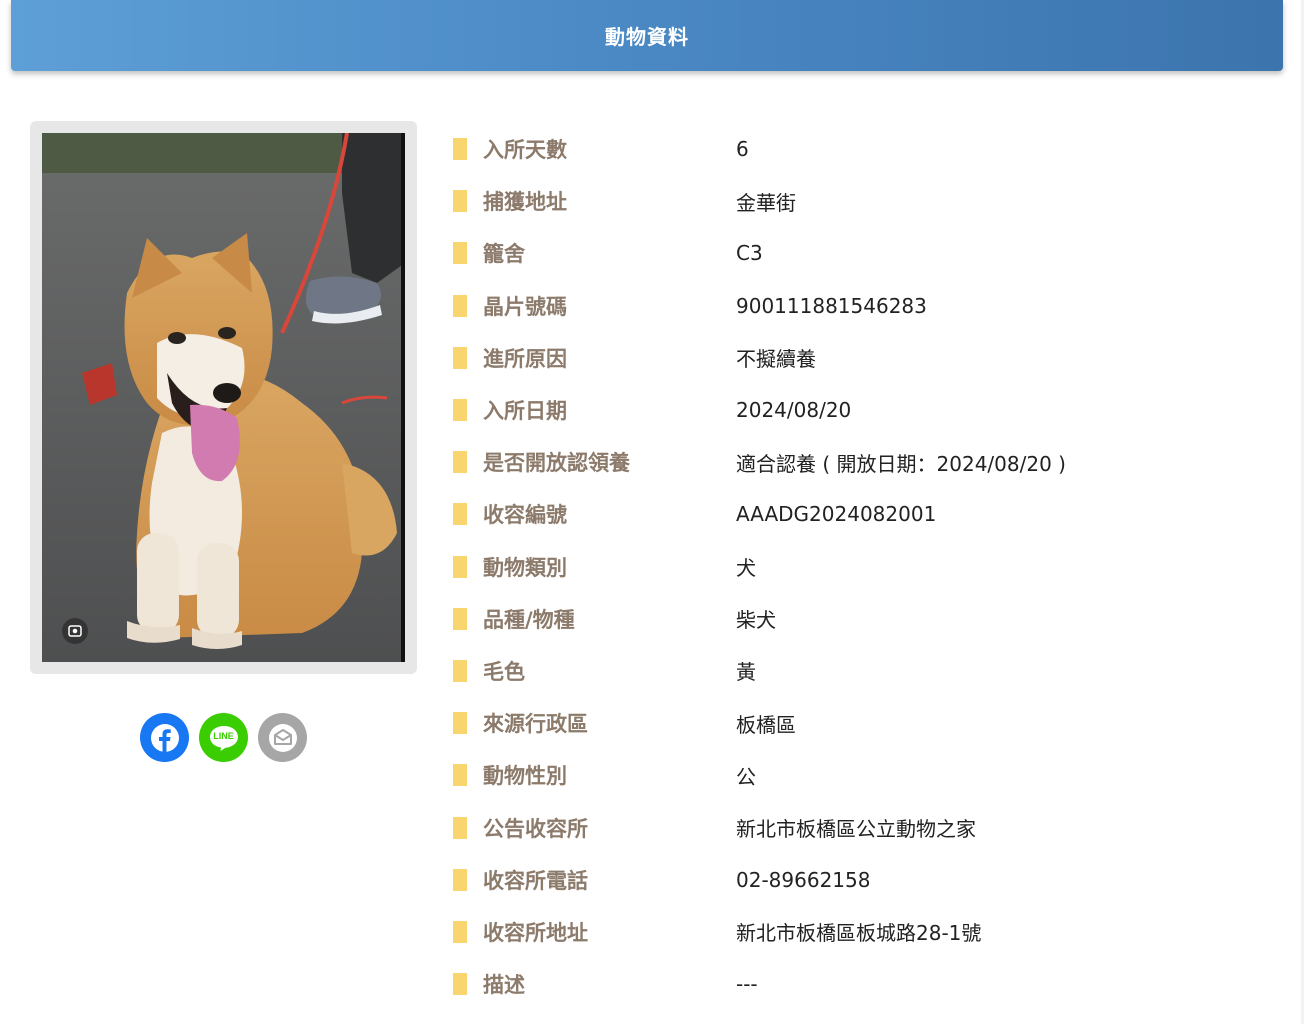  I want to click on line-share-button: LINE, so click(223, 737).